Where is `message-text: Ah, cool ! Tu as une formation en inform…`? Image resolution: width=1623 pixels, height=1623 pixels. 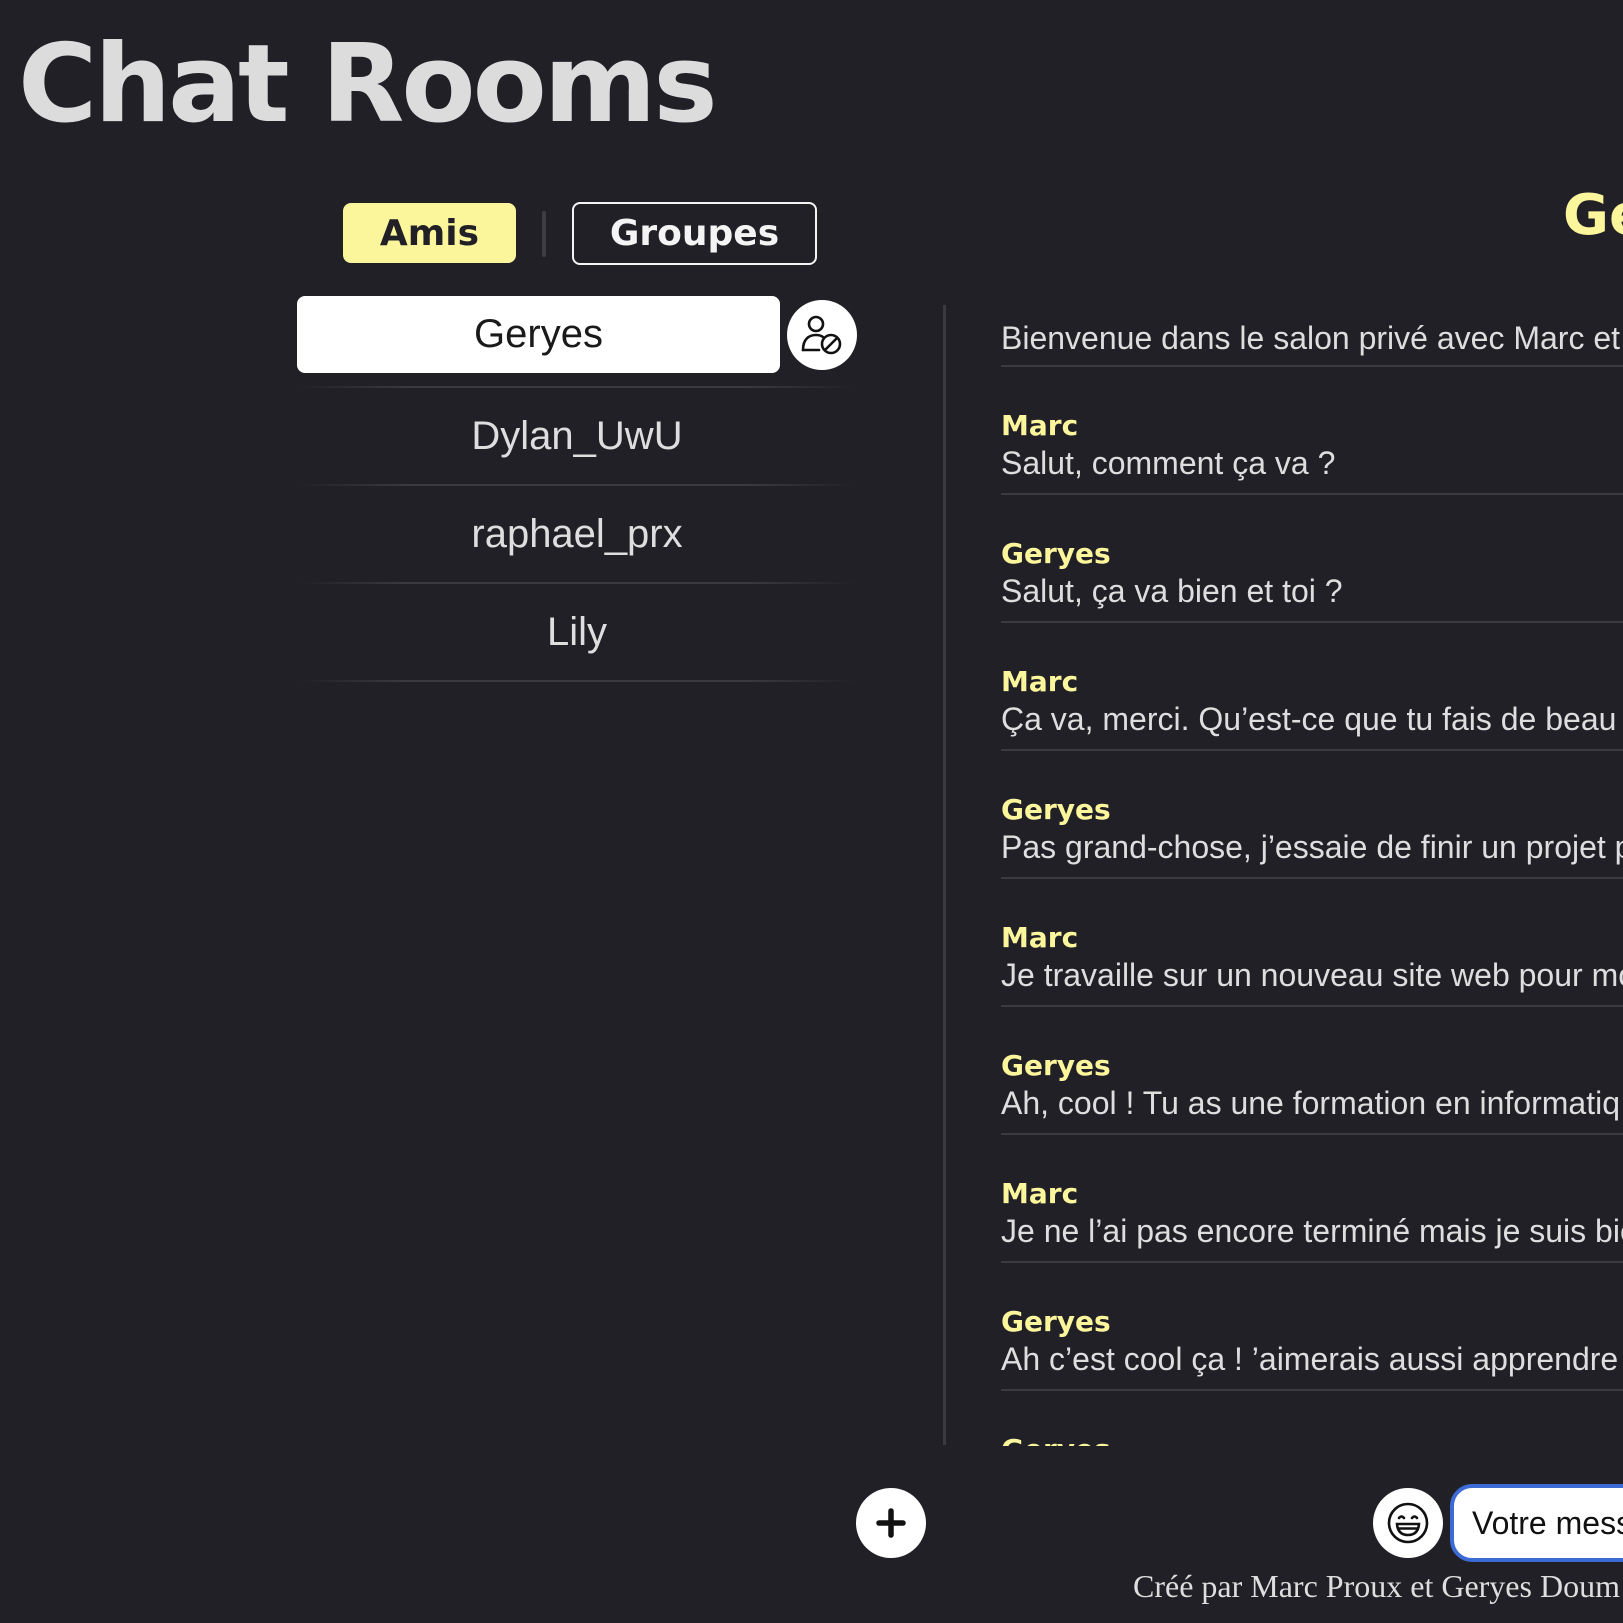 message-text: Ah, cool ! Tu as une formation en inform… is located at coordinates (1310, 1103).